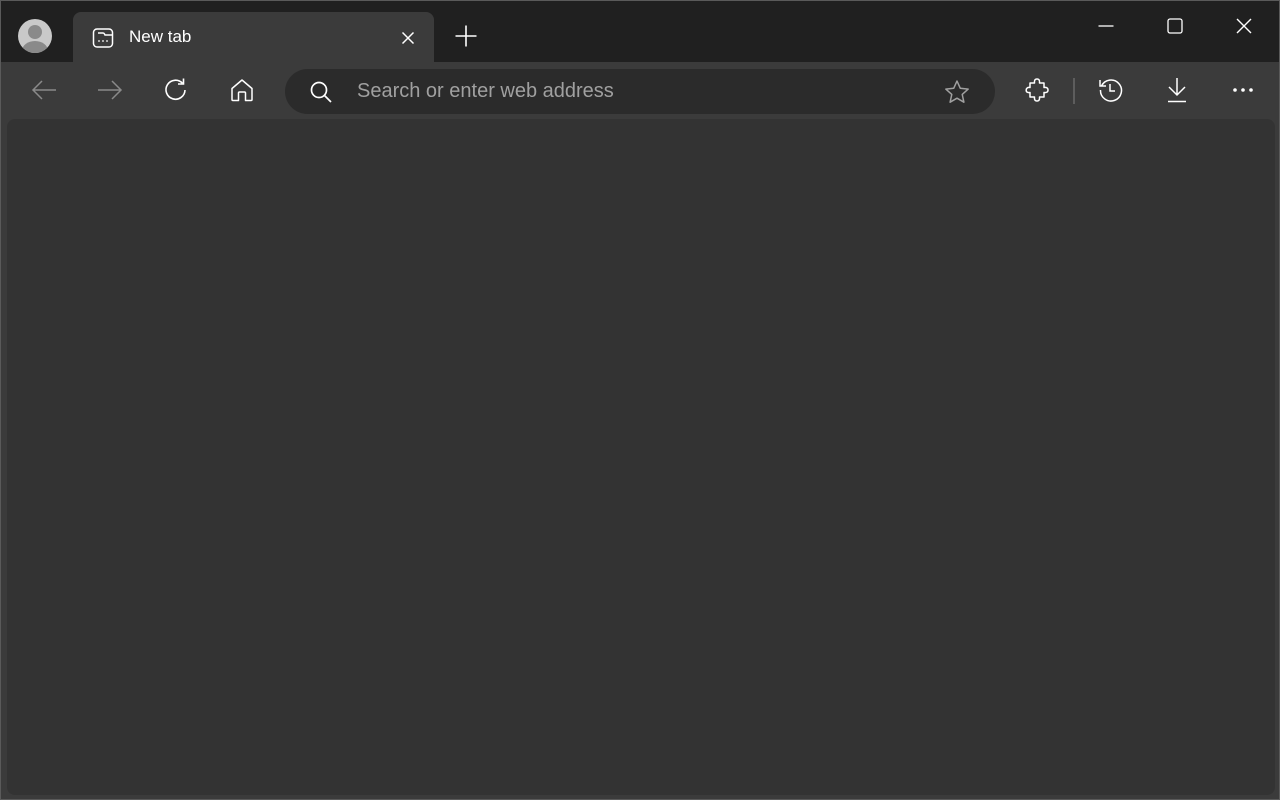  I want to click on navigation-toolbar, so click(640, 90).